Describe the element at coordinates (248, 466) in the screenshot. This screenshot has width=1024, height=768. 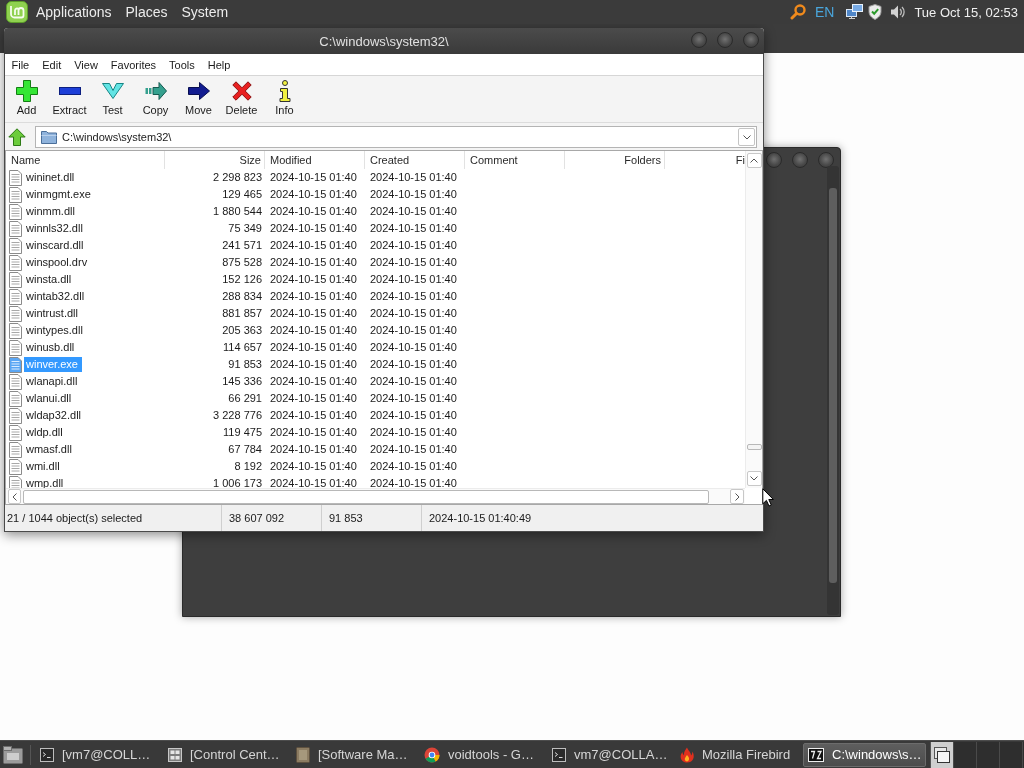
I see `table-cell-text: 8 192` at that location.